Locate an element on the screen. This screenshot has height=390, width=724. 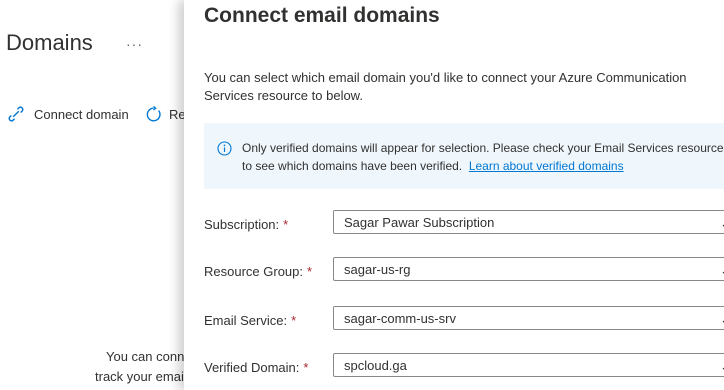
refresh-icon is located at coordinates (153, 114).